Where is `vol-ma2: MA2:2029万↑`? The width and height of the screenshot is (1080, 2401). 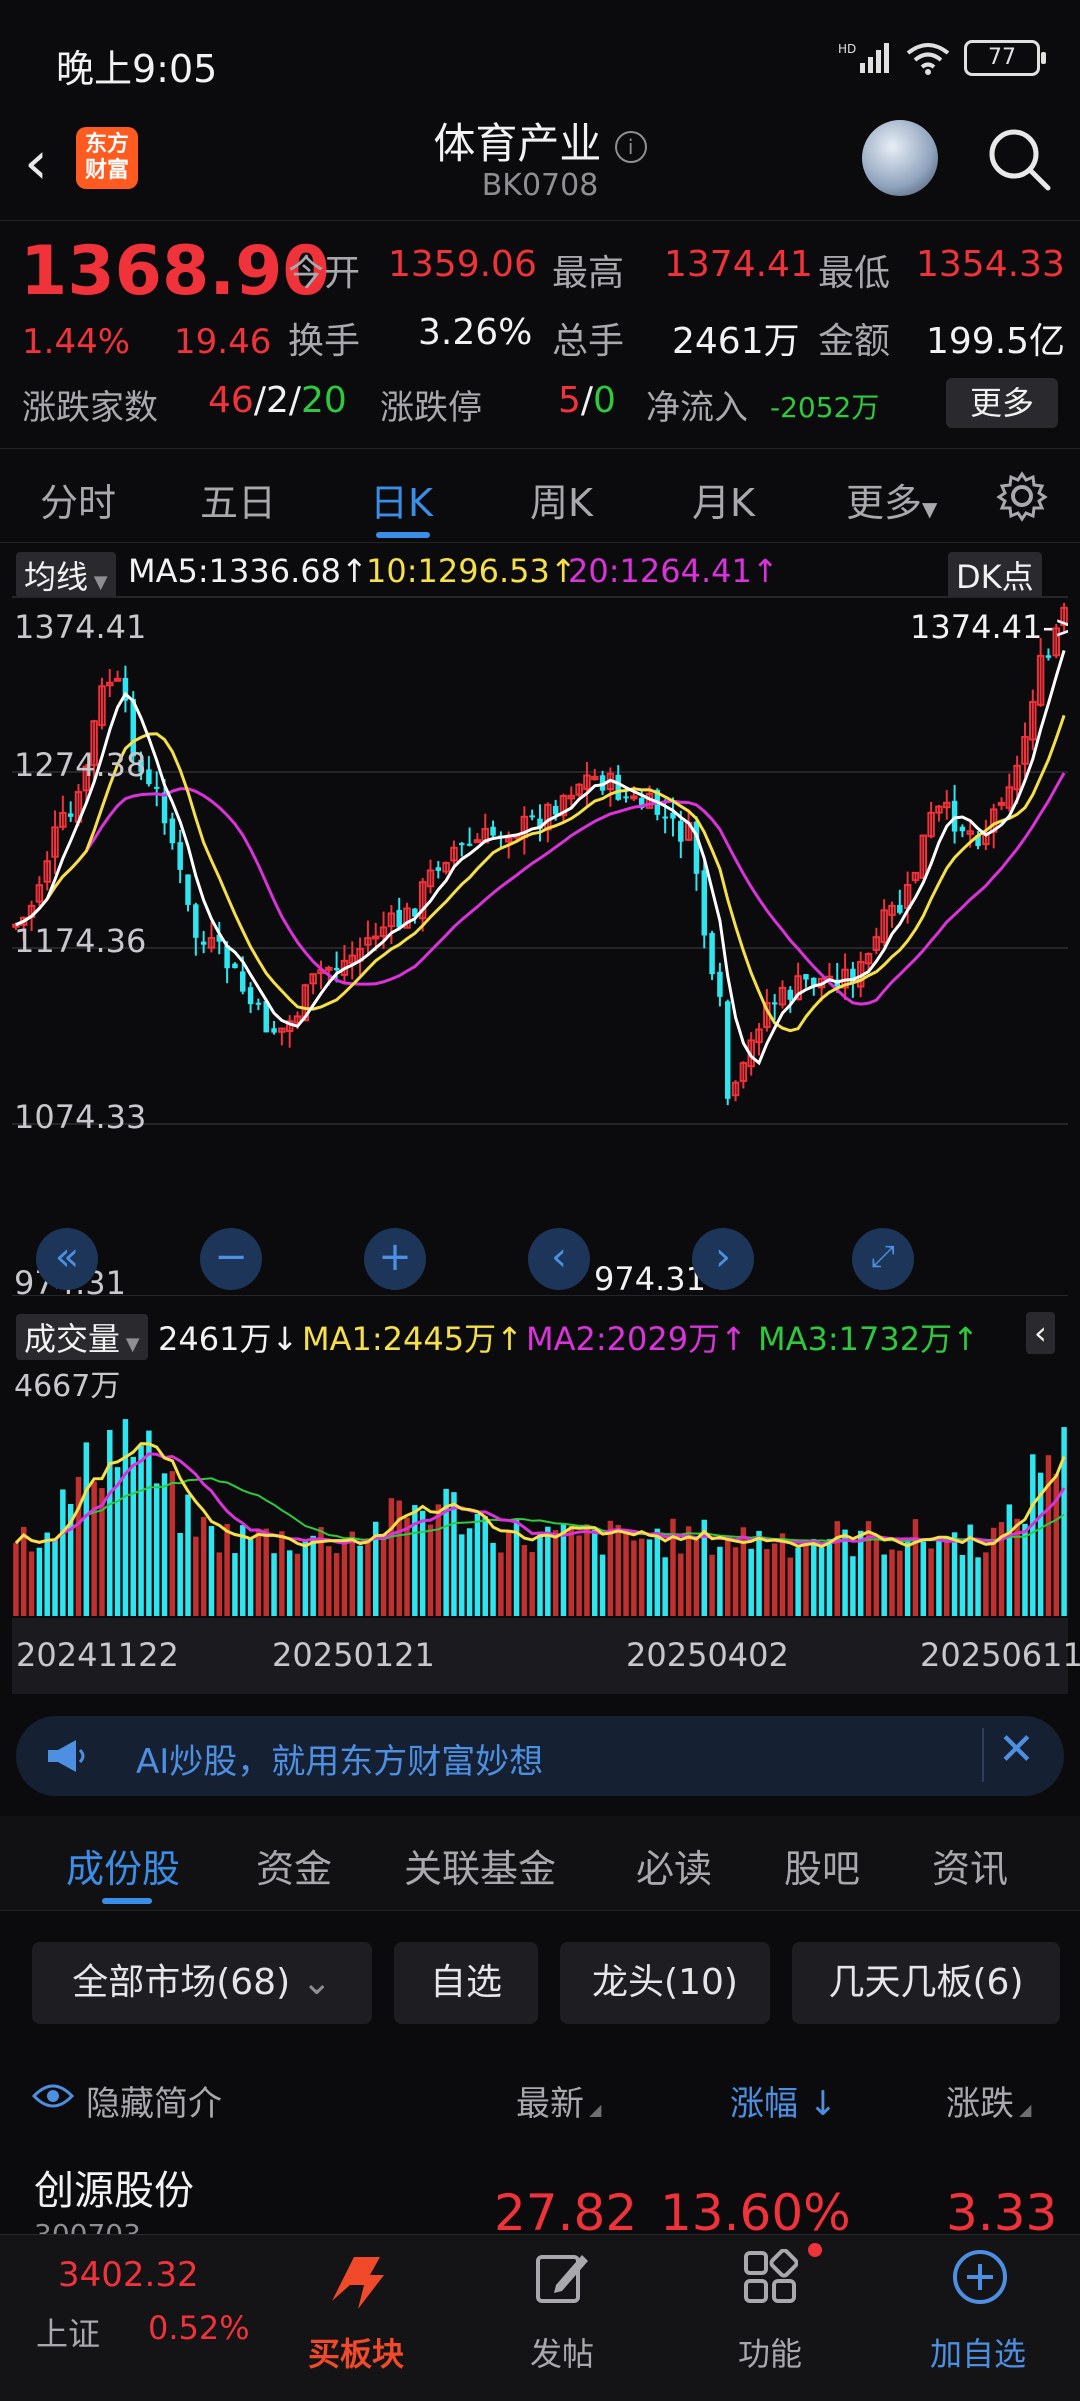 vol-ma2: MA2:2029万↑ is located at coordinates (636, 1339).